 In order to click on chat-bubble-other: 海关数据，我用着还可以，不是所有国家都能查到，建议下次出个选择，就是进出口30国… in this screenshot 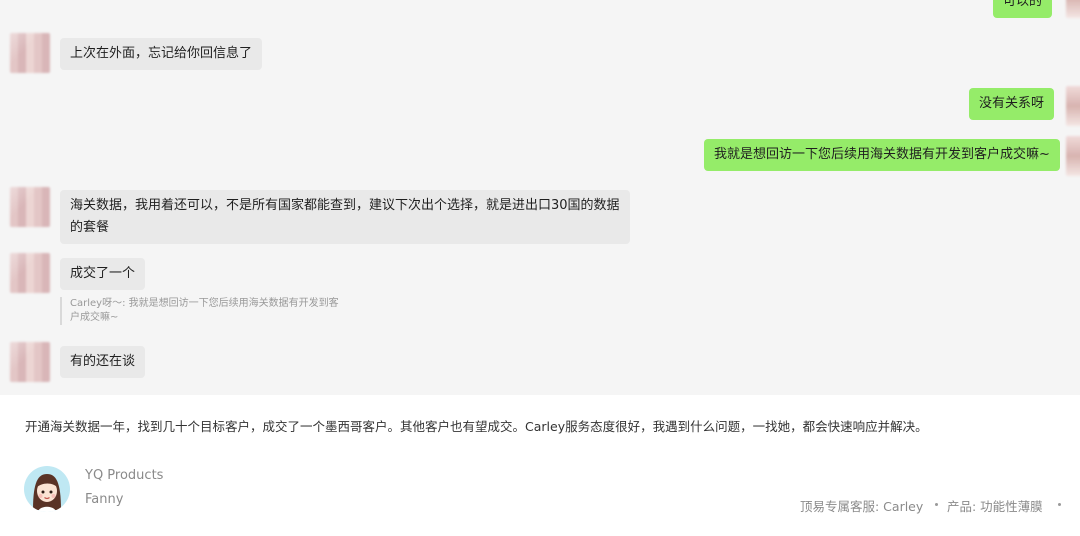, I will do `click(345, 217)`.